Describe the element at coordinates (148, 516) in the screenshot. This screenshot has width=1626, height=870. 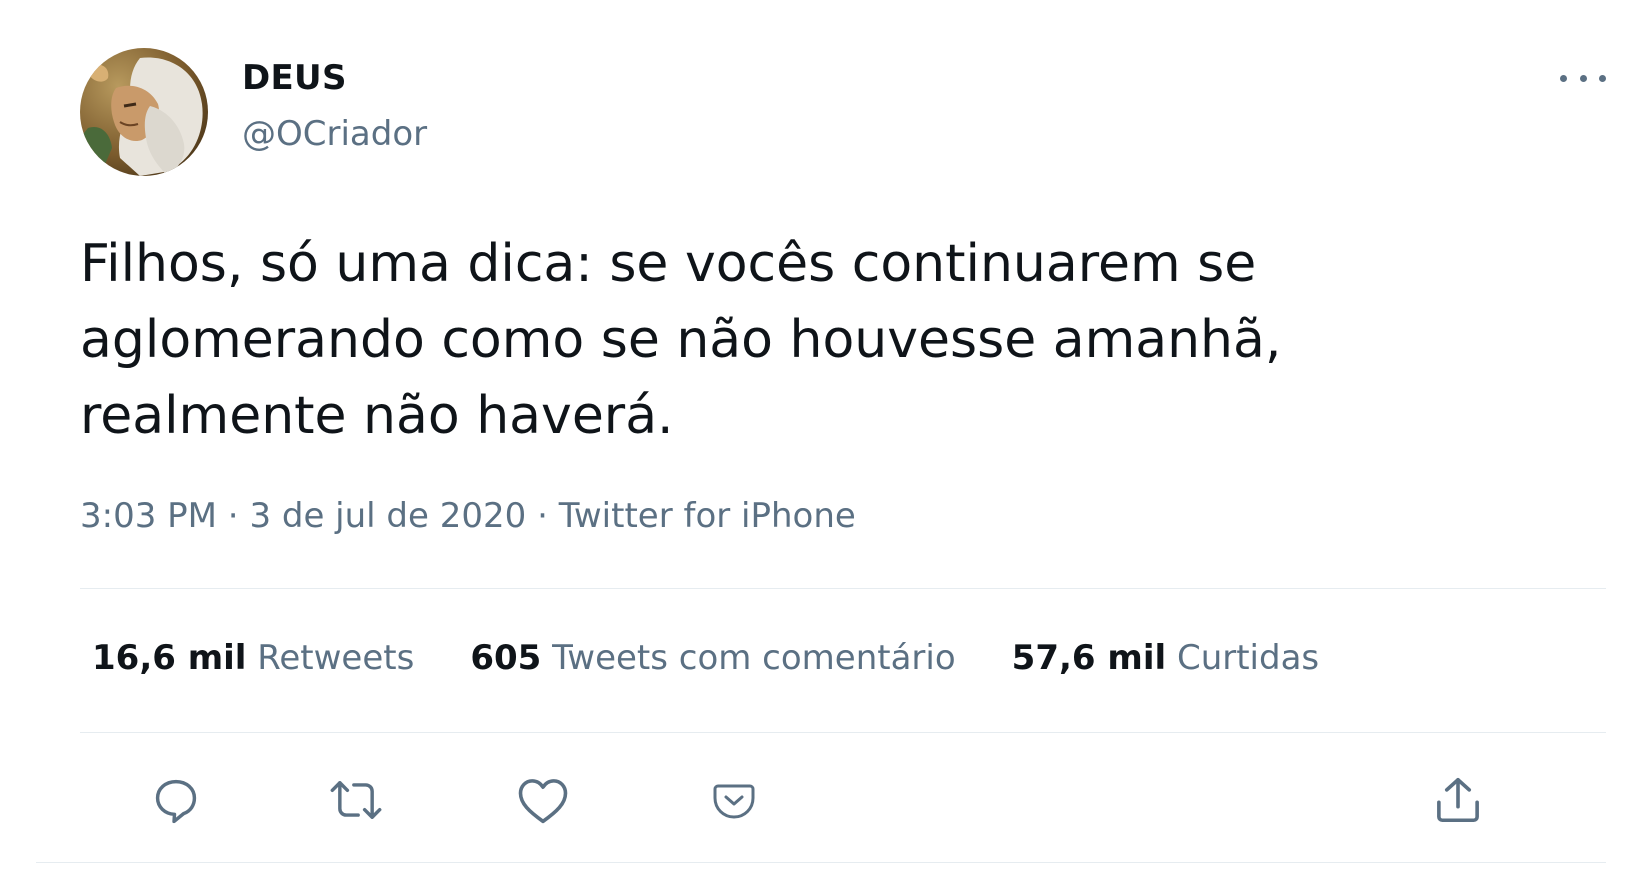
I see `tweet-time: 3:03 PM` at that location.